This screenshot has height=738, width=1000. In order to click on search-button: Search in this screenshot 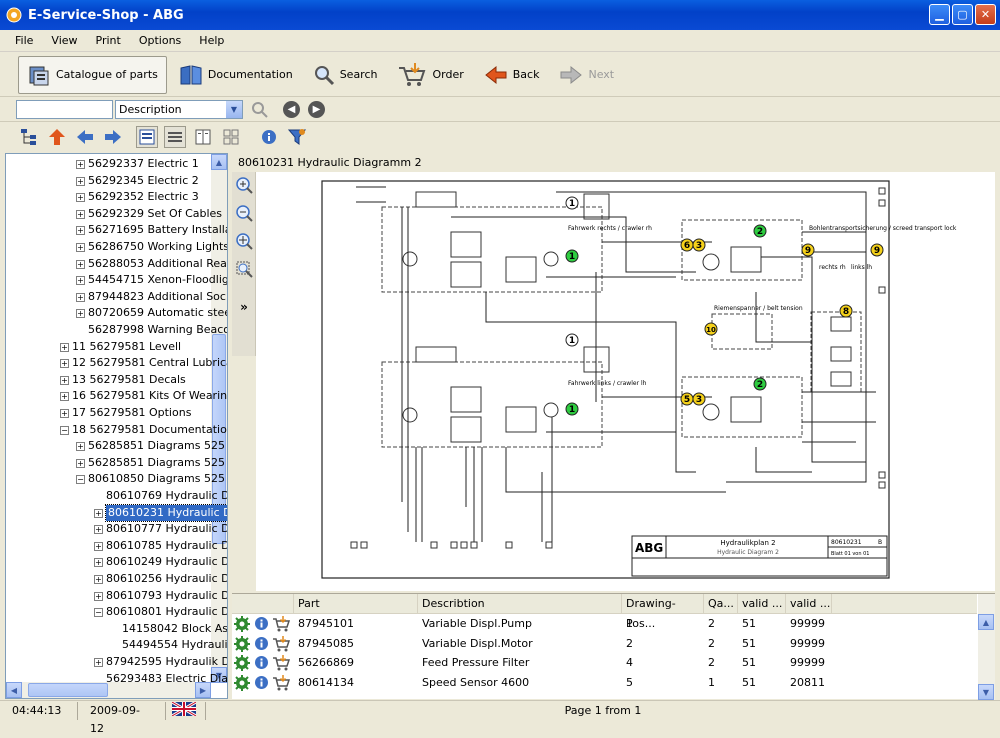, I will do `click(345, 75)`.